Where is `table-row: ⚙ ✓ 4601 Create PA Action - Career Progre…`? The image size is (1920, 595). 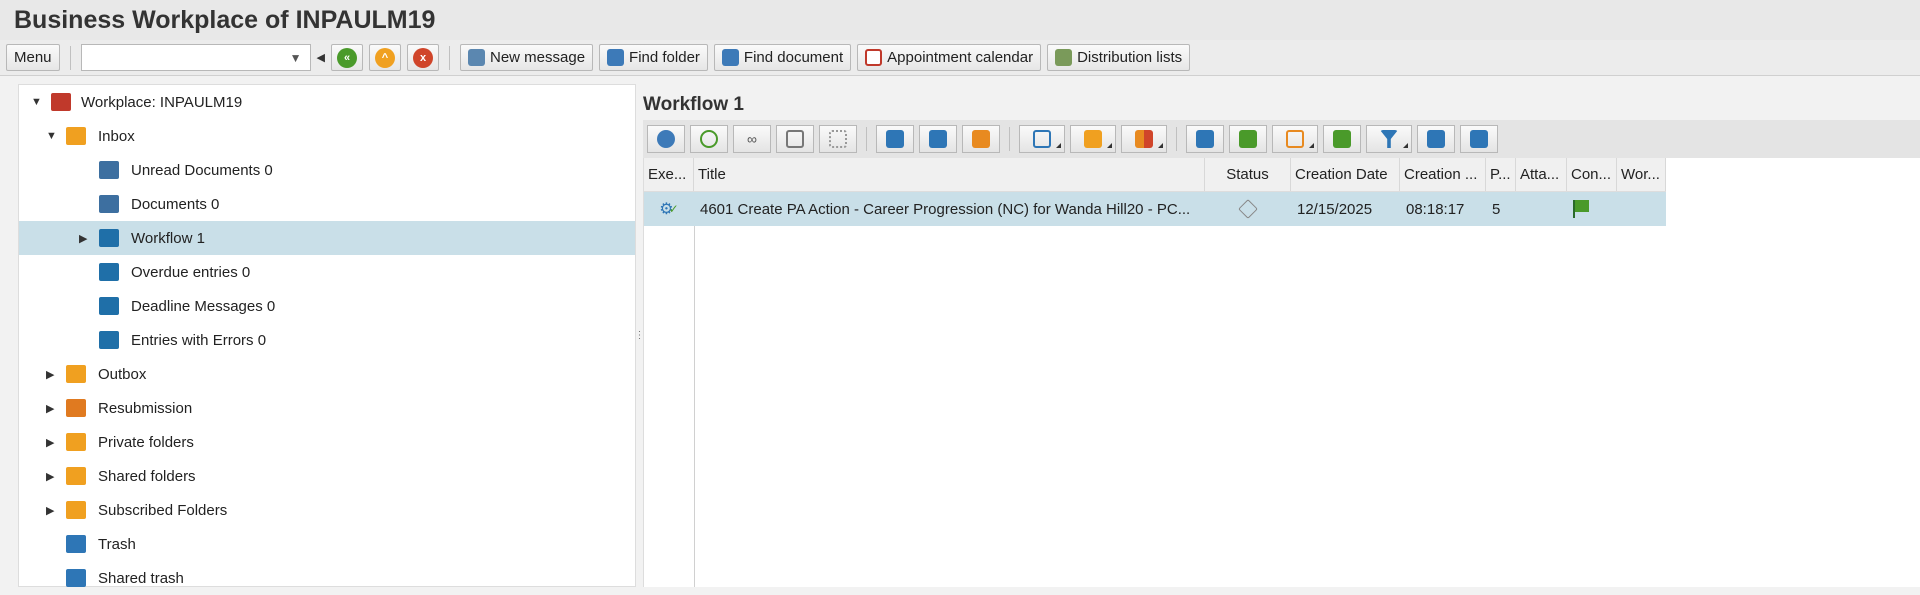 table-row: ⚙ ✓ 4601 Create PA Action - Career Progre… is located at coordinates (1155, 209).